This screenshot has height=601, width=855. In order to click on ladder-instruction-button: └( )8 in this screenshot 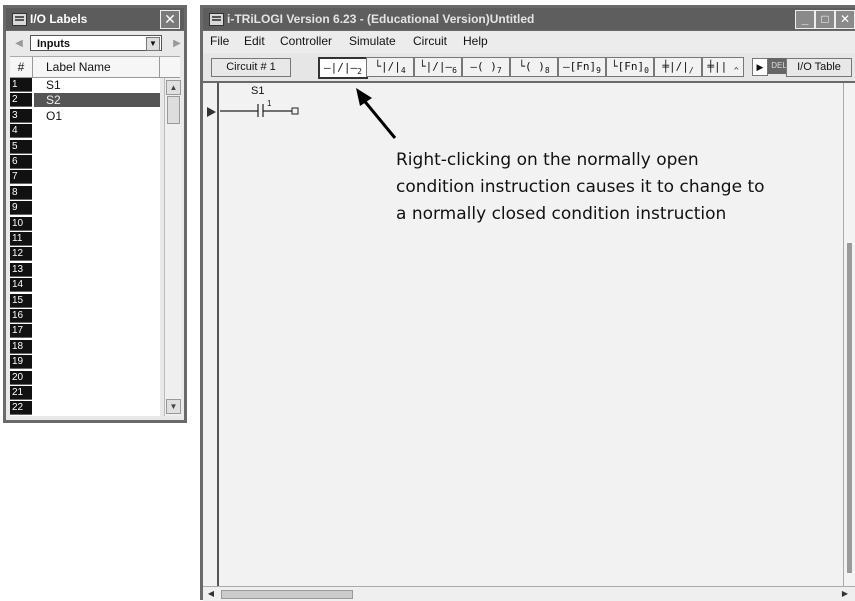, I will do `click(534, 67)`.